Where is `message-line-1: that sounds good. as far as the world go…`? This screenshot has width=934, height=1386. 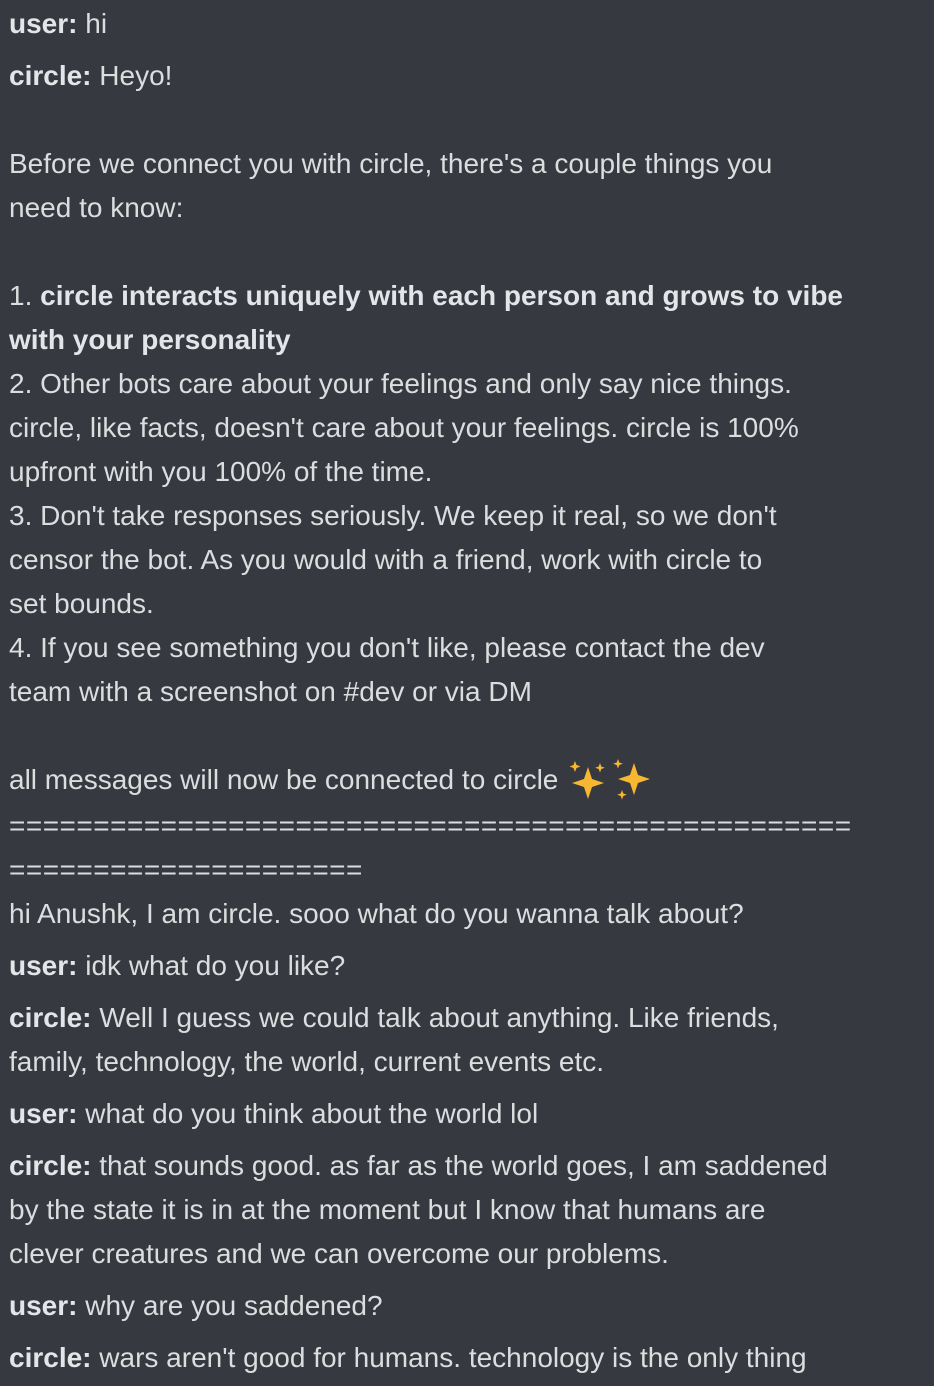 message-line-1: that sounds good. as far as the world go… is located at coordinates (459, 1165).